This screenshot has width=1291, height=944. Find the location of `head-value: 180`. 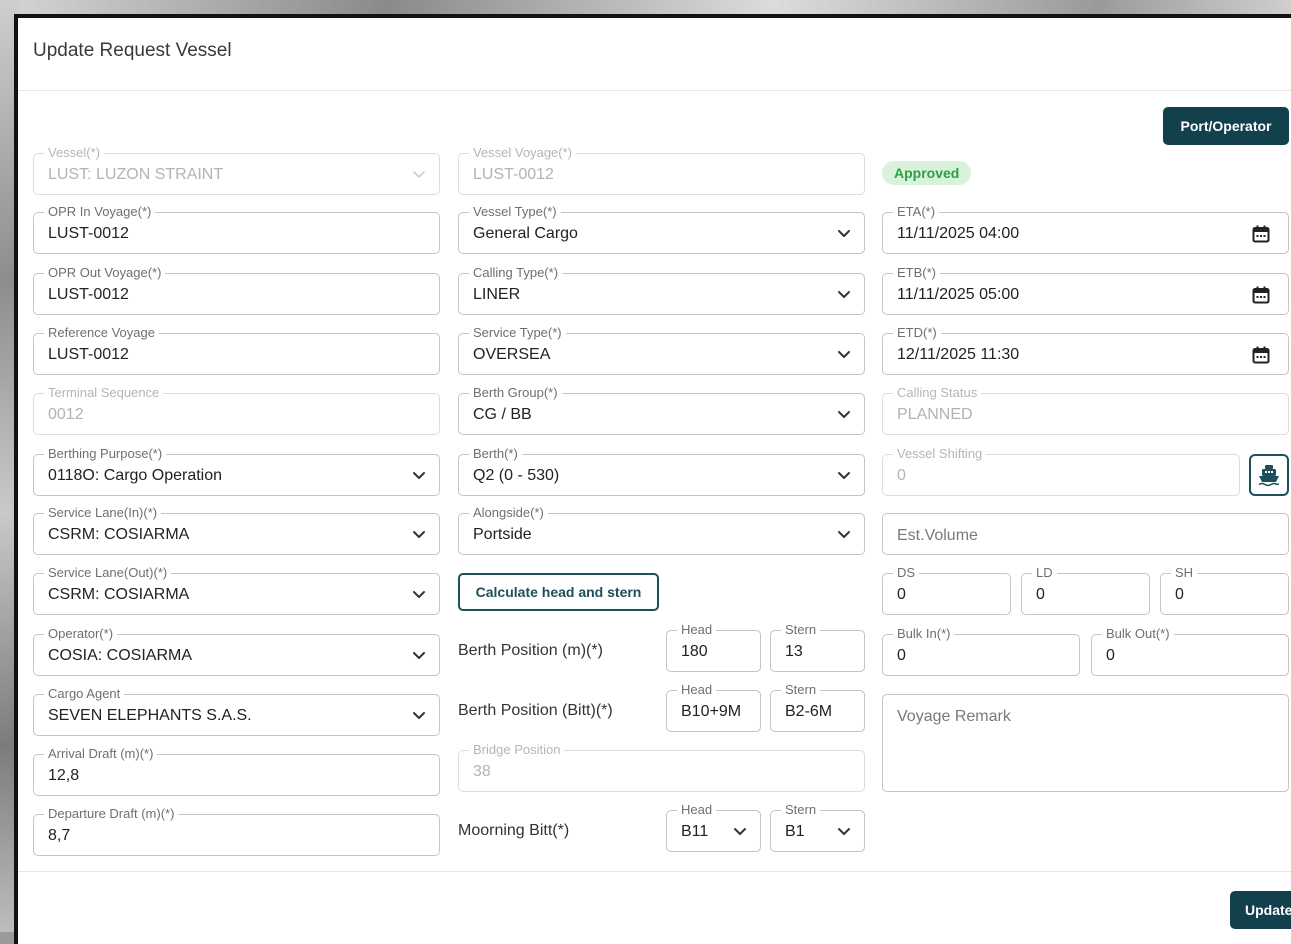

head-value: 180 is located at coordinates (694, 651).